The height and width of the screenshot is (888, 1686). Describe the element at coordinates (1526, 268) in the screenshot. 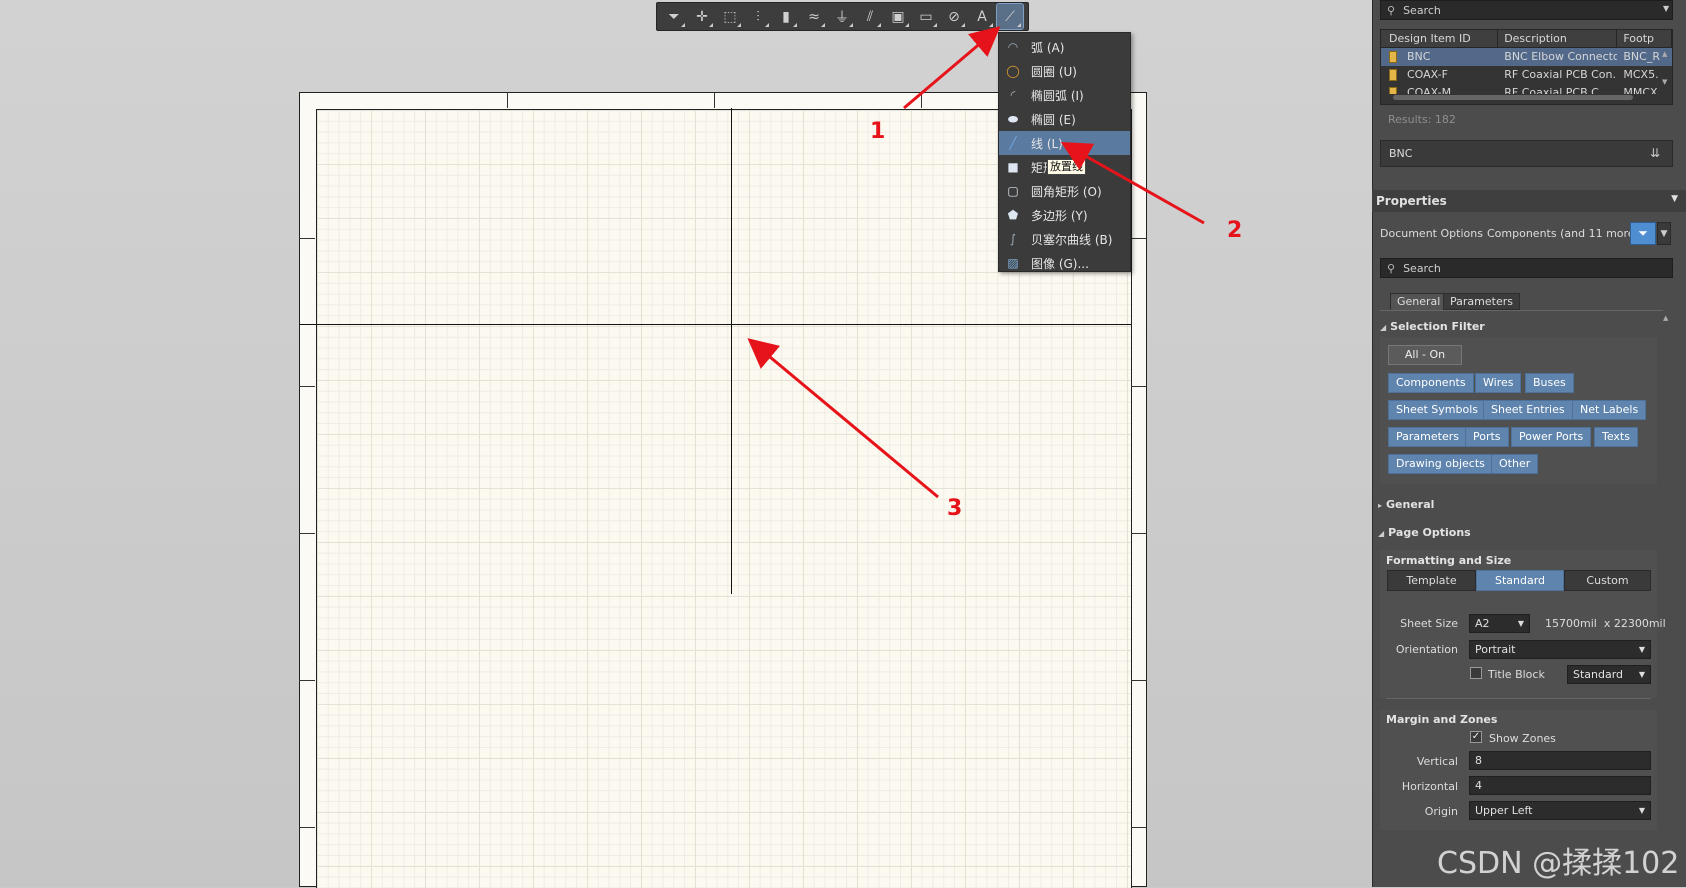

I see `properties-search-input: ⚲ Search` at that location.